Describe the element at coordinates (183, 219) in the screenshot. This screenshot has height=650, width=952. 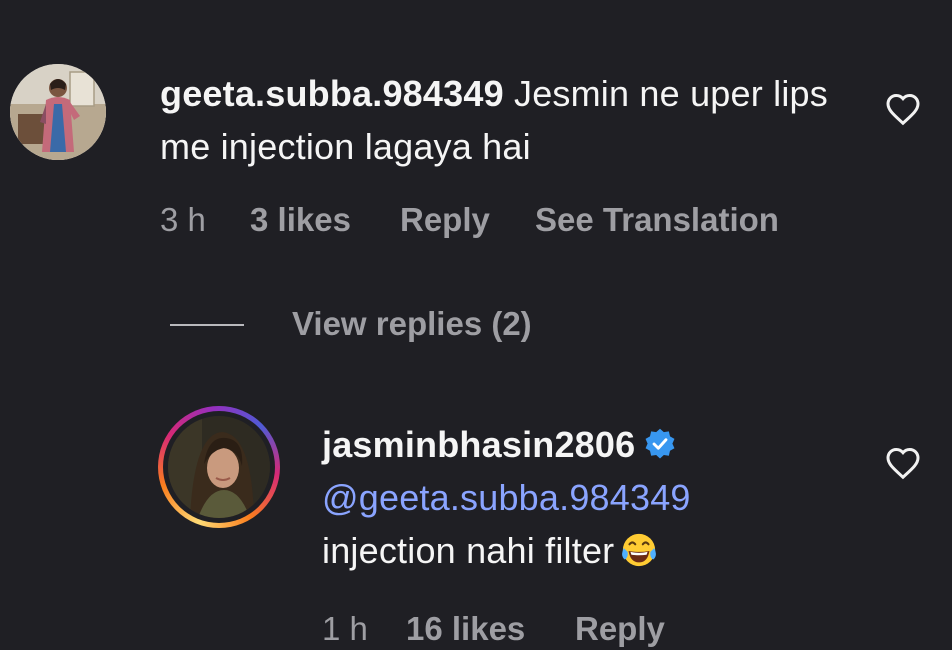
I see `comment-time: 3 h` at that location.